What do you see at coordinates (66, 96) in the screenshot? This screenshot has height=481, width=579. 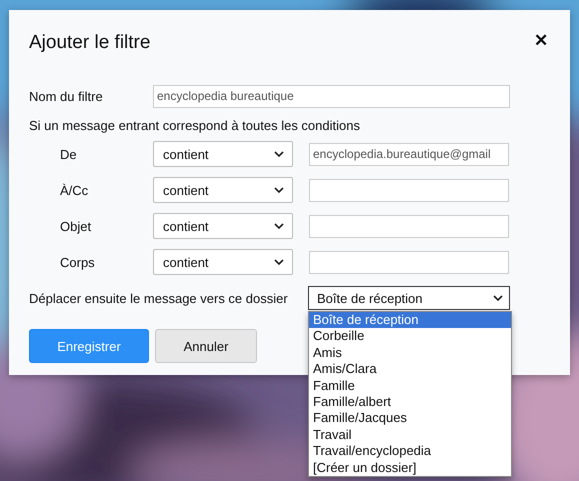 I see `field-label: Nom du filtre` at bounding box center [66, 96].